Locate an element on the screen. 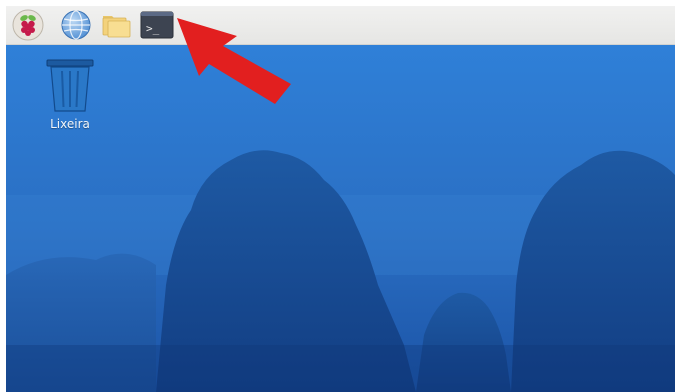  raspberry-icon is located at coordinates (28, 25).